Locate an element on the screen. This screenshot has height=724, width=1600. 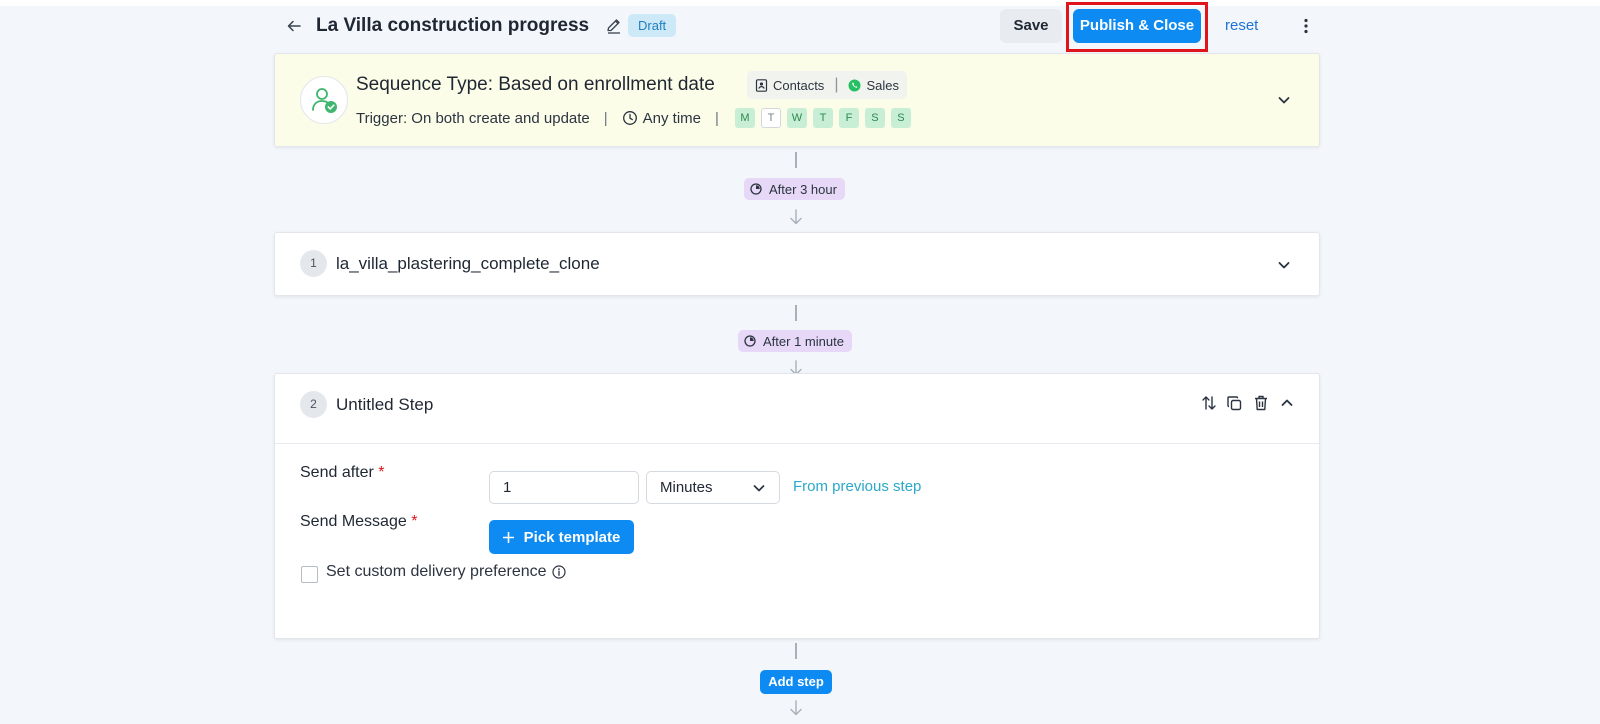
copy-icon is located at coordinates (1234, 402).